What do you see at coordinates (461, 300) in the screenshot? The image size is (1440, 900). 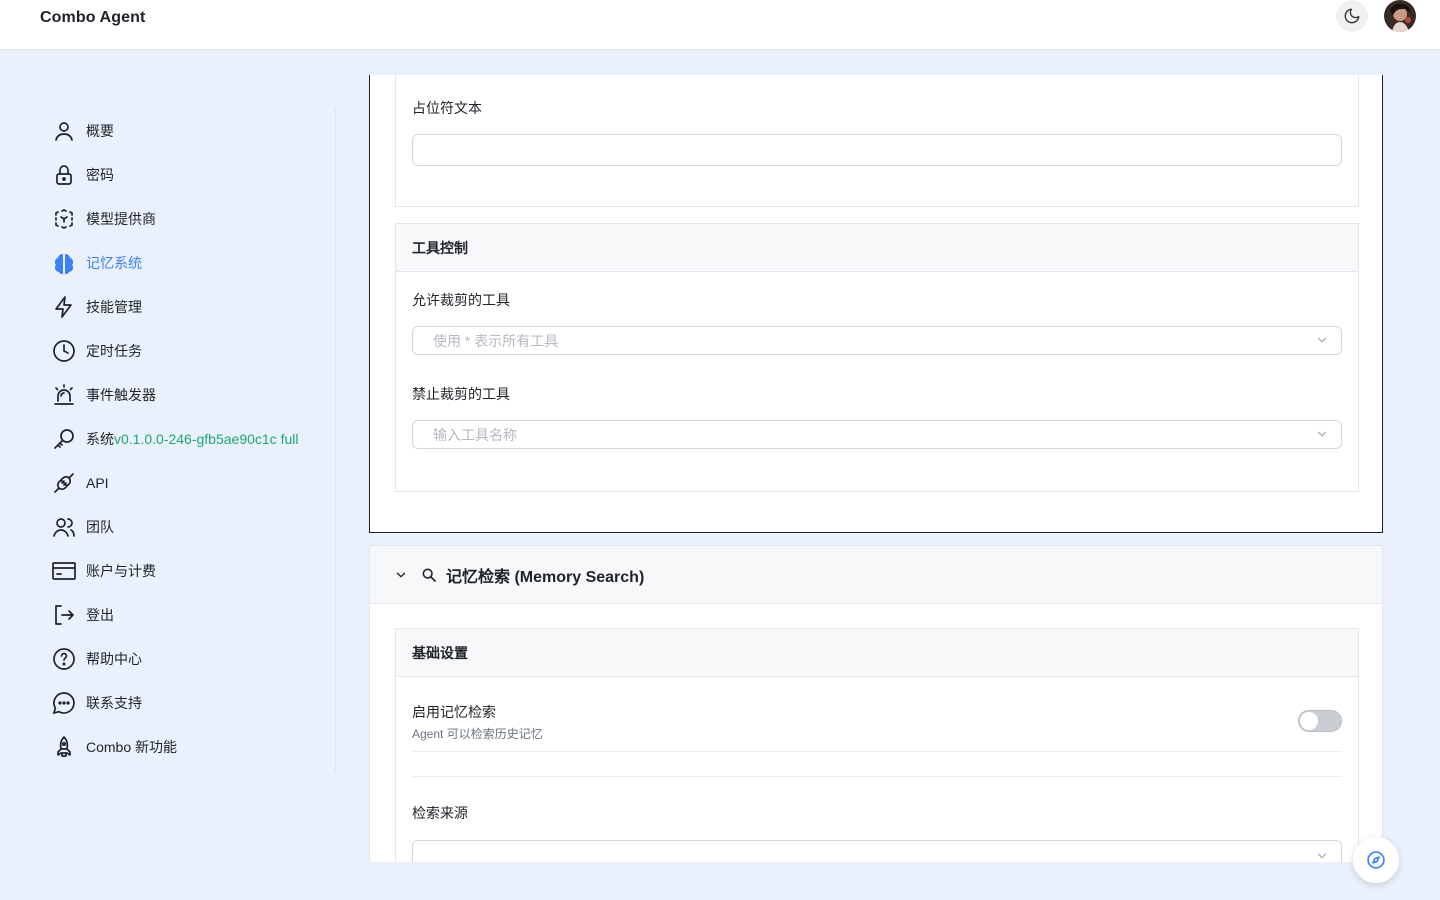 I see `allowed-tools-label: 允许裁剪的工具` at bounding box center [461, 300].